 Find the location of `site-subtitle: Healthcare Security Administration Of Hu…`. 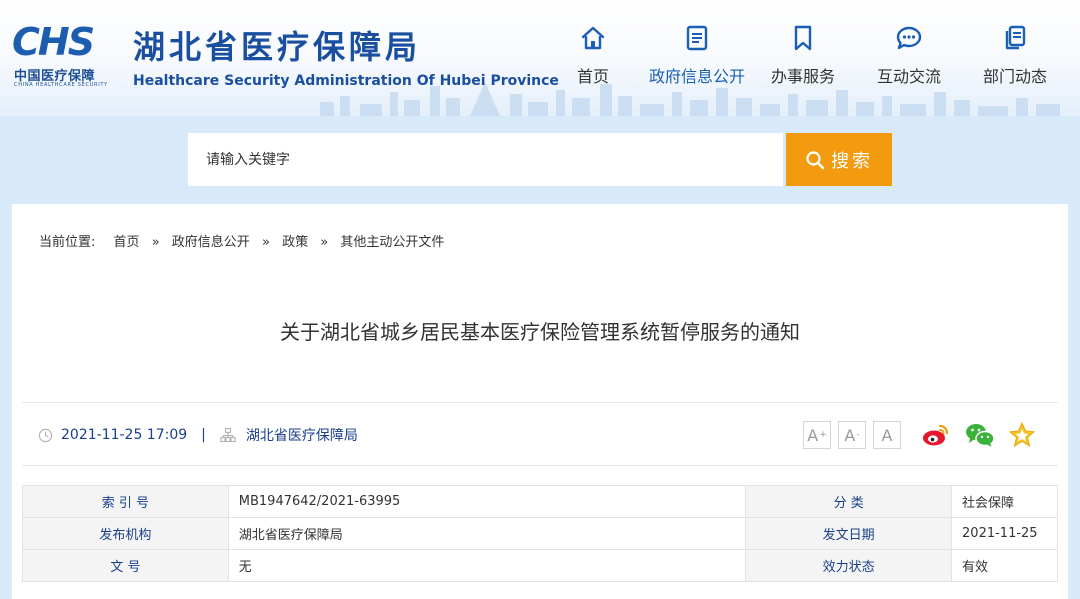

site-subtitle: Healthcare Security Administration Of Hu… is located at coordinates (346, 81).